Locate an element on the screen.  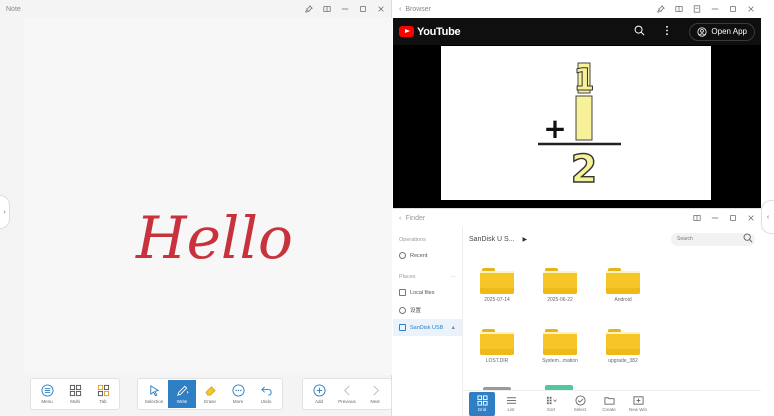
next-page-button: Next is located at coordinates (375, 394).